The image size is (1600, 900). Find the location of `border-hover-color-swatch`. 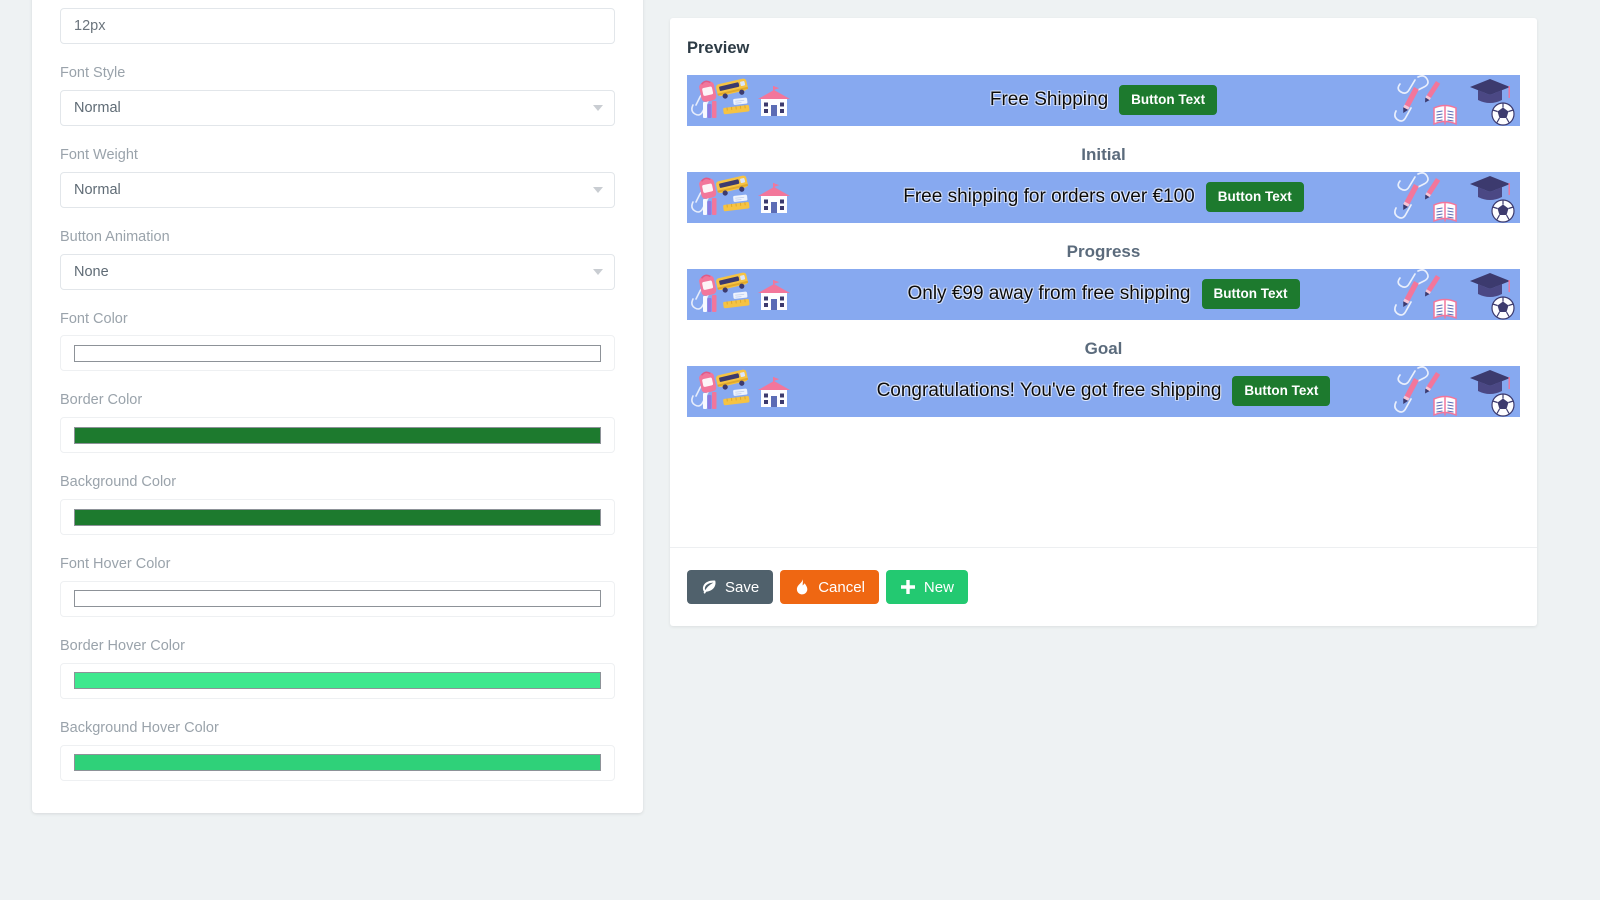

border-hover-color-swatch is located at coordinates (337, 681).